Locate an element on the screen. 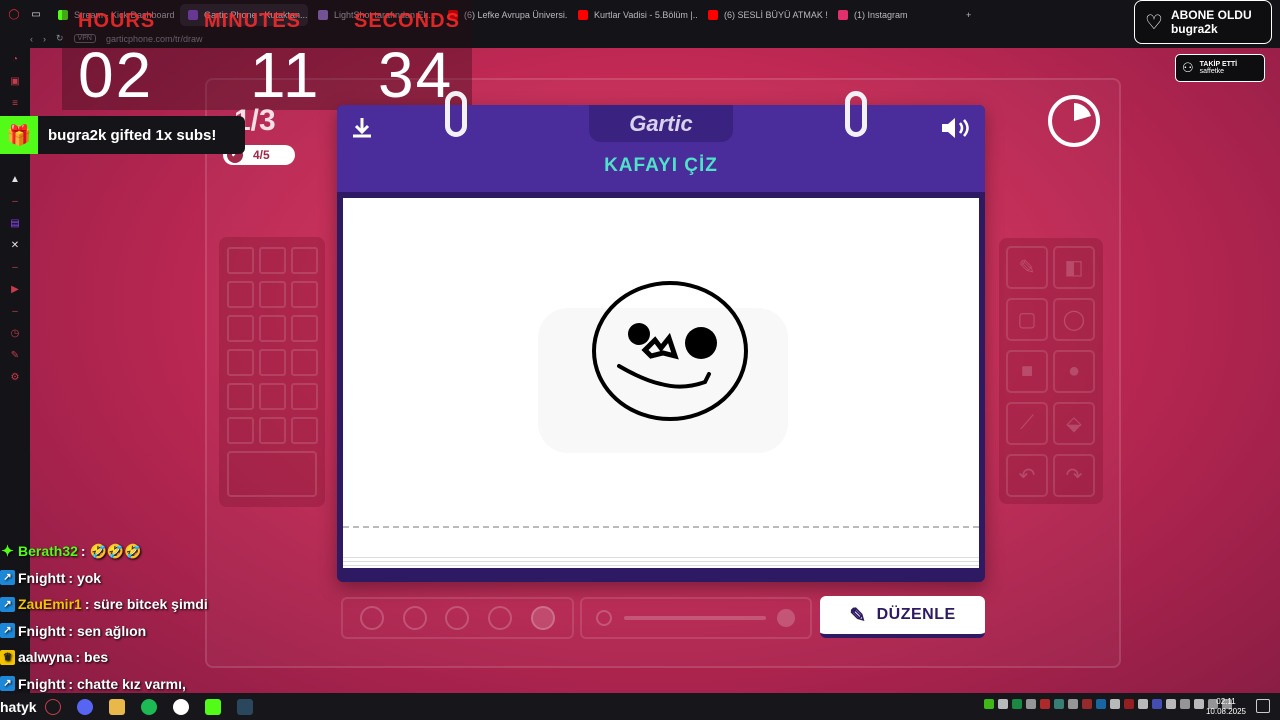 This screenshot has width=1280, height=720. arc-icon: ▲ is located at coordinates (15, 180).